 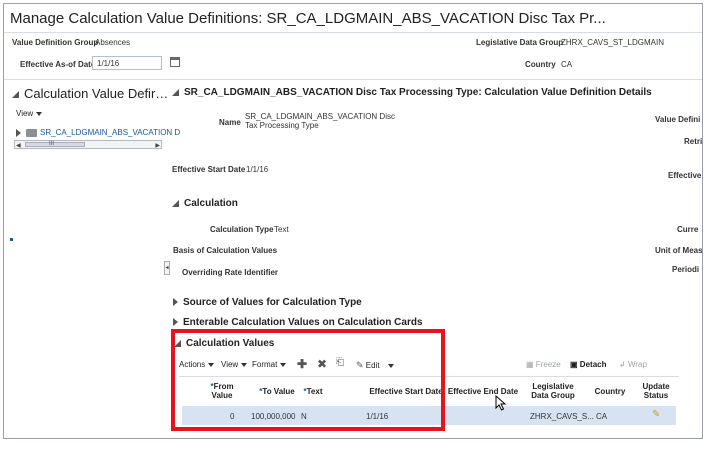 I want to click on tree-item: SR_CA_LDGMAIN_ABS_VACATION D, so click(x=98, y=132).